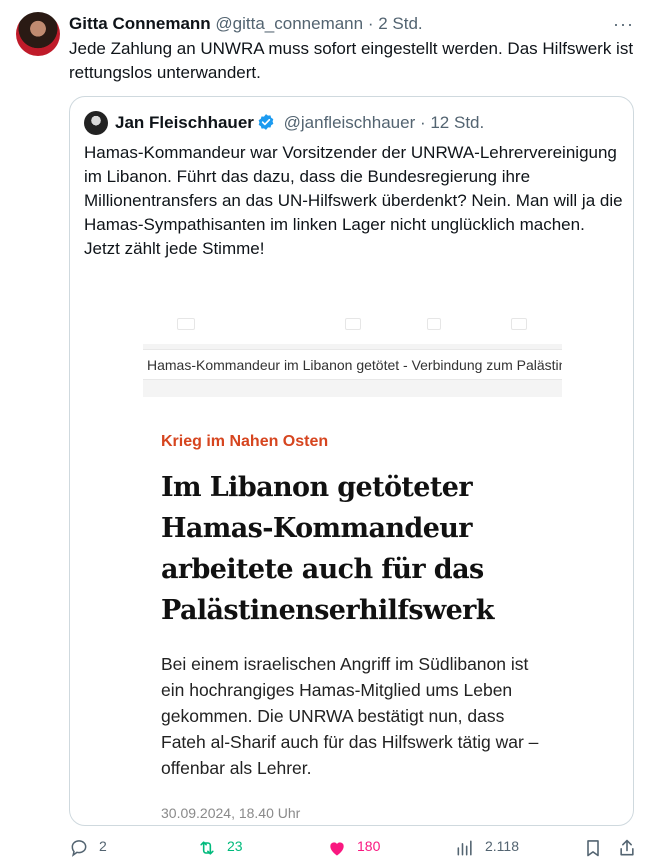 The height and width of the screenshot is (858, 650). I want to click on bookmark-button, so click(593, 848).